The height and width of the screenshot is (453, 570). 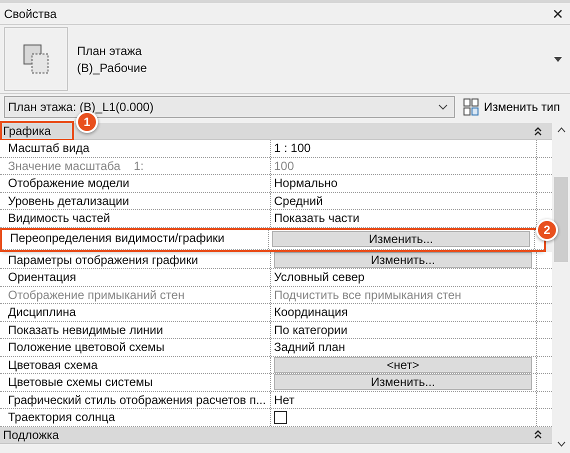 What do you see at coordinates (561, 444) in the screenshot?
I see `scroll-down-icon` at bounding box center [561, 444].